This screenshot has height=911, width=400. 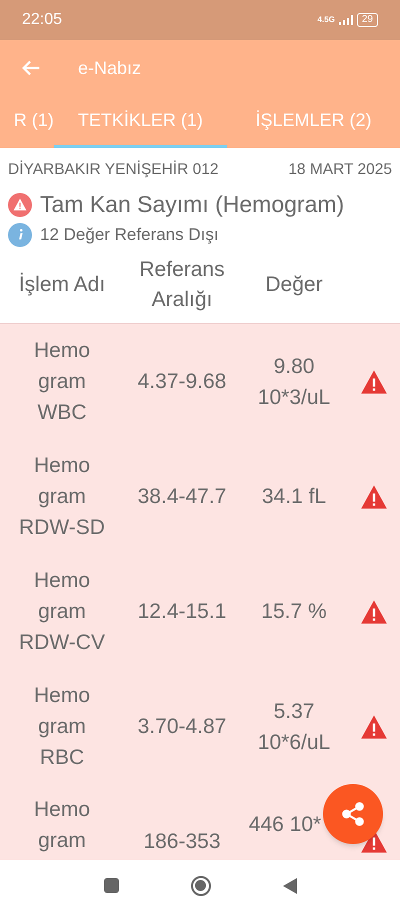 I want to click on alert-icon, so click(x=20, y=204).